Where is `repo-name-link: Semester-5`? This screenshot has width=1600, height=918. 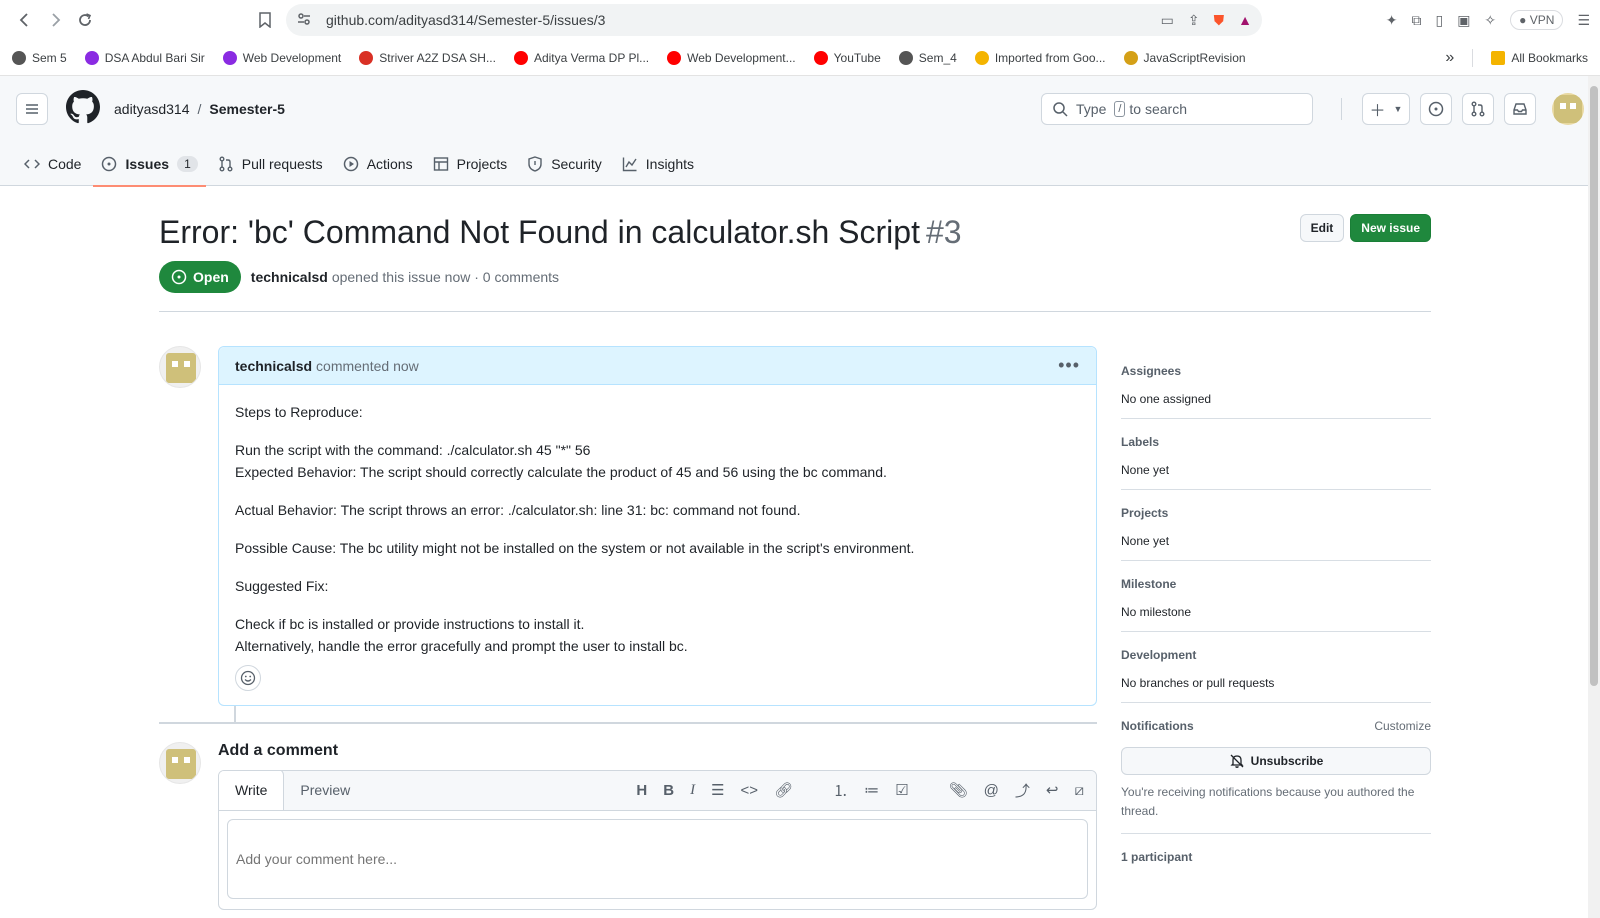 repo-name-link: Semester-5 is located at coordinates (247, 109).